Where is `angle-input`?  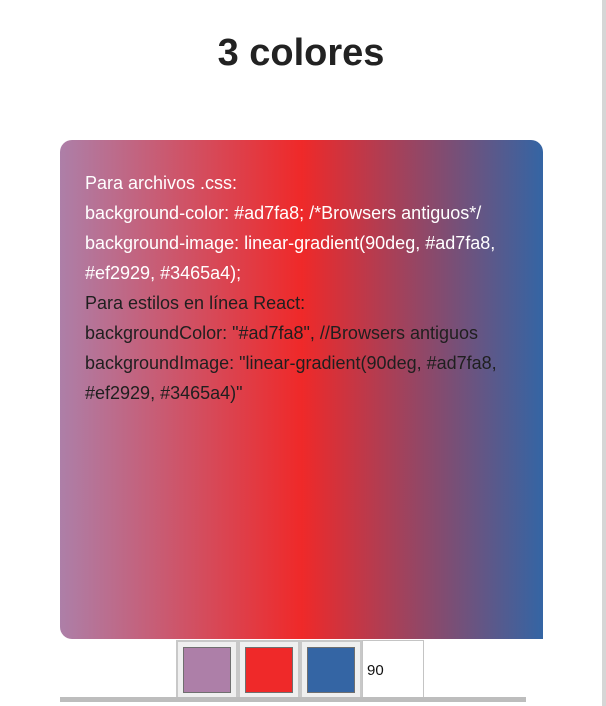 angle-input is located at coordinates (393, 670).